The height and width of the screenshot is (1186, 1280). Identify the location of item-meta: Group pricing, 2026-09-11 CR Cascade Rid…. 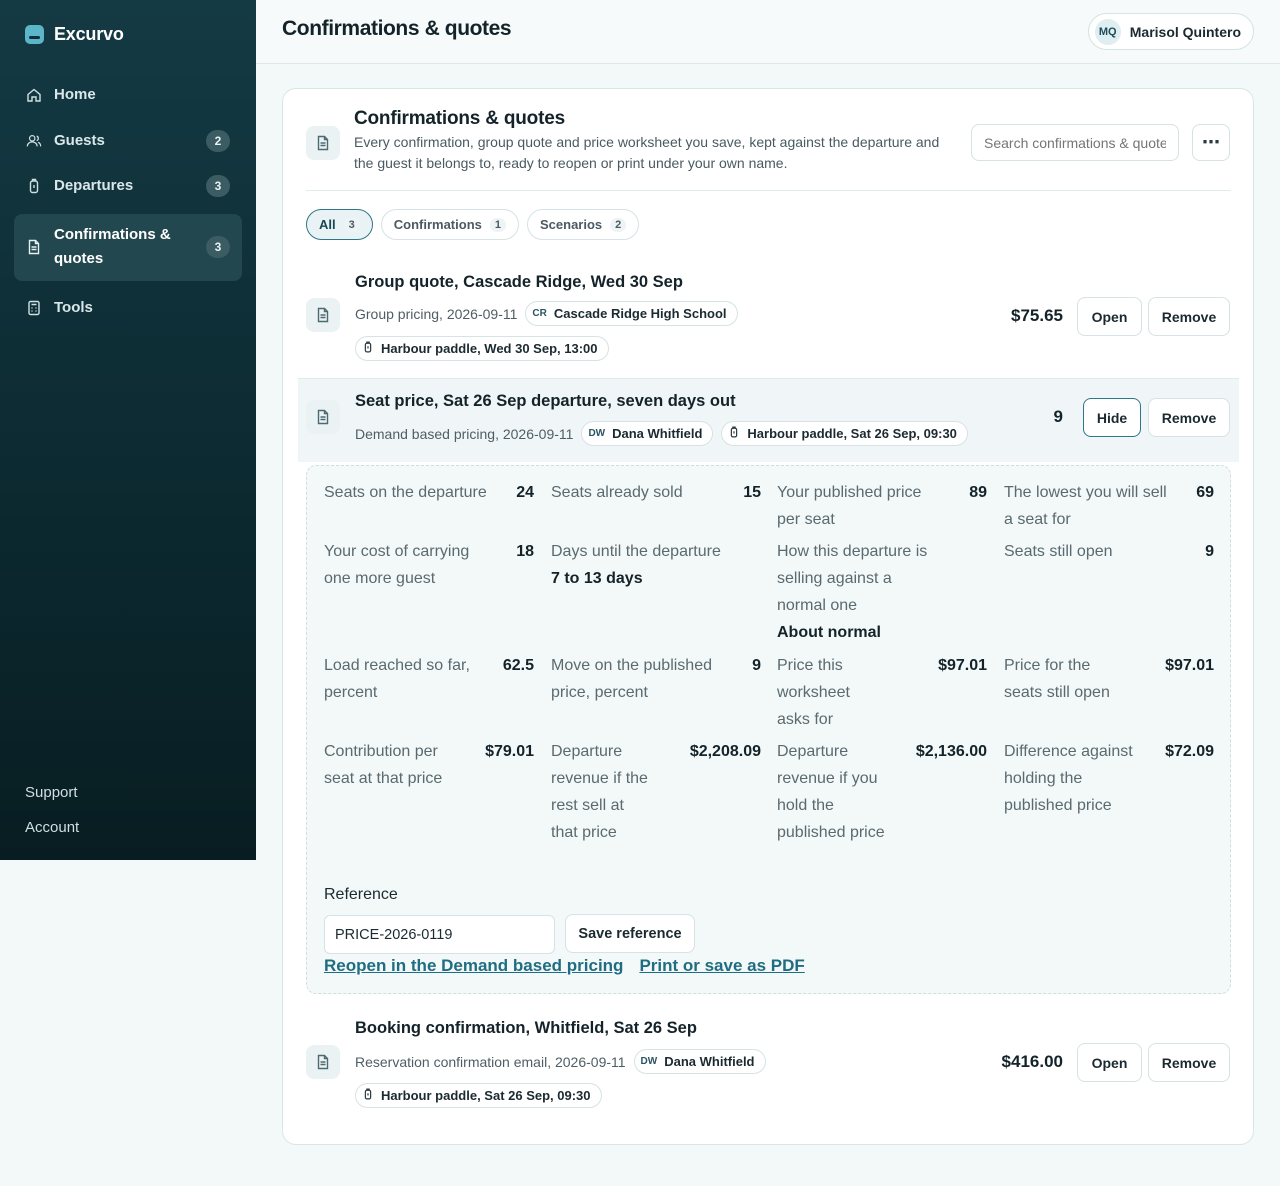
(546, 313).